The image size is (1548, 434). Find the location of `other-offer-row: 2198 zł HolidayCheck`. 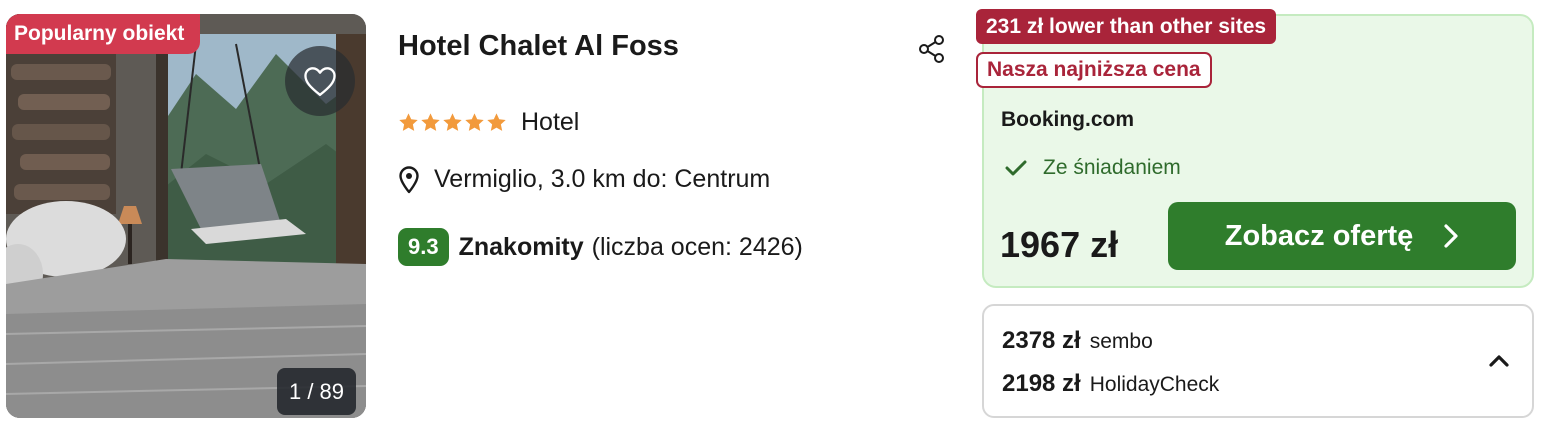

other-offer-row: 2198 zł HolidayCheck is located at coordinates (1110, 384).